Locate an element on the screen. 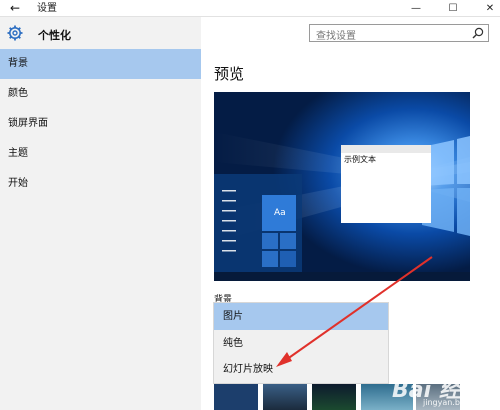 Image resolution: width=500 pixels, height=410 pixels. annotation-arrow is located at coordinates (354, 311).